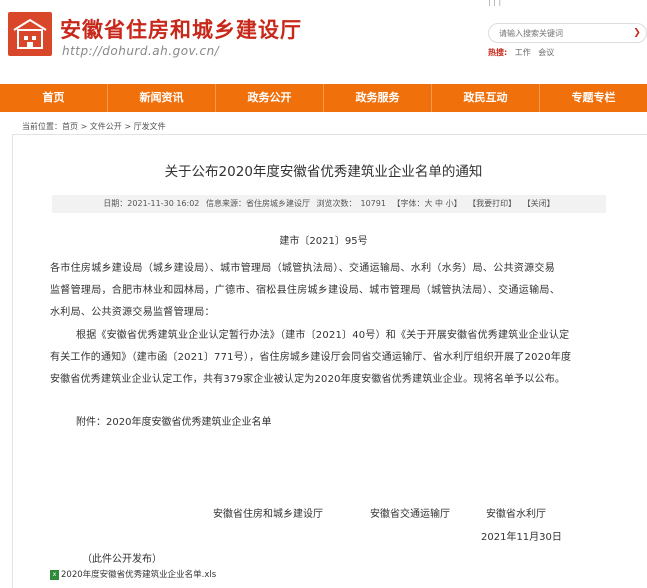  I want to click on attachment-file-link: x 2020年度安徽省优秀建筑业企业名单.xls, so click(133, 574).